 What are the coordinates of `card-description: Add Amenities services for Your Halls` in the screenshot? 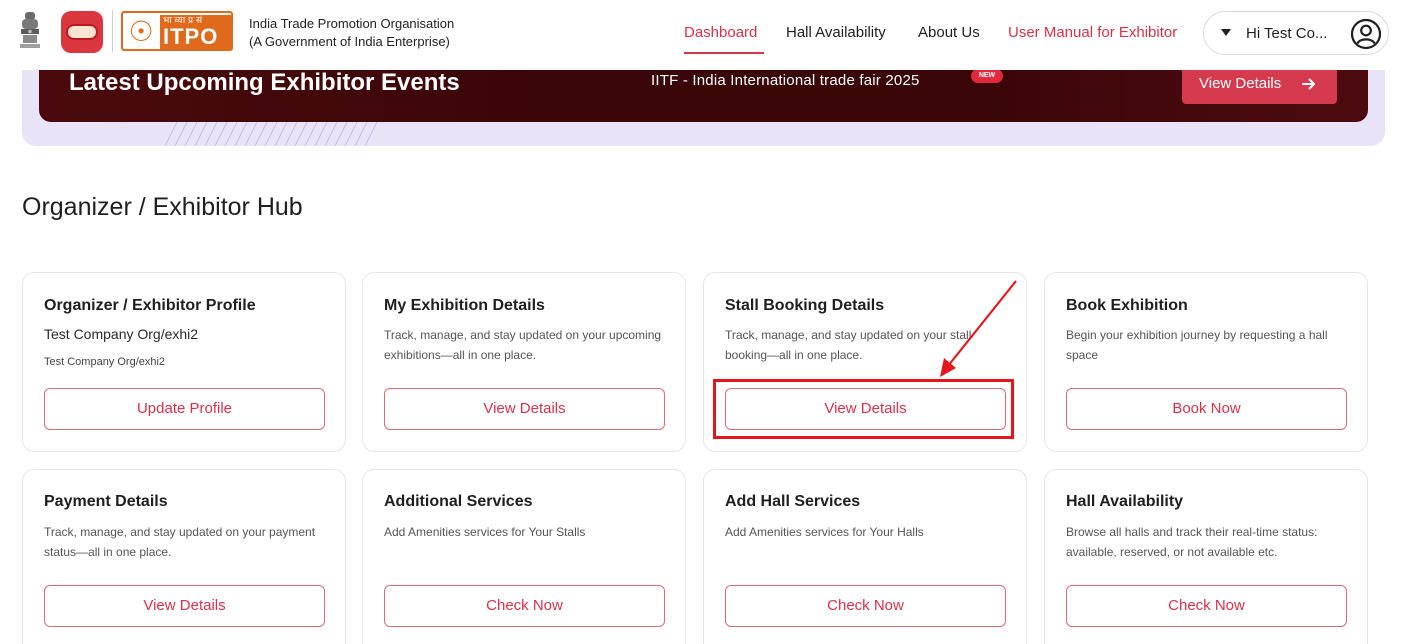 It's located at (824, 532).